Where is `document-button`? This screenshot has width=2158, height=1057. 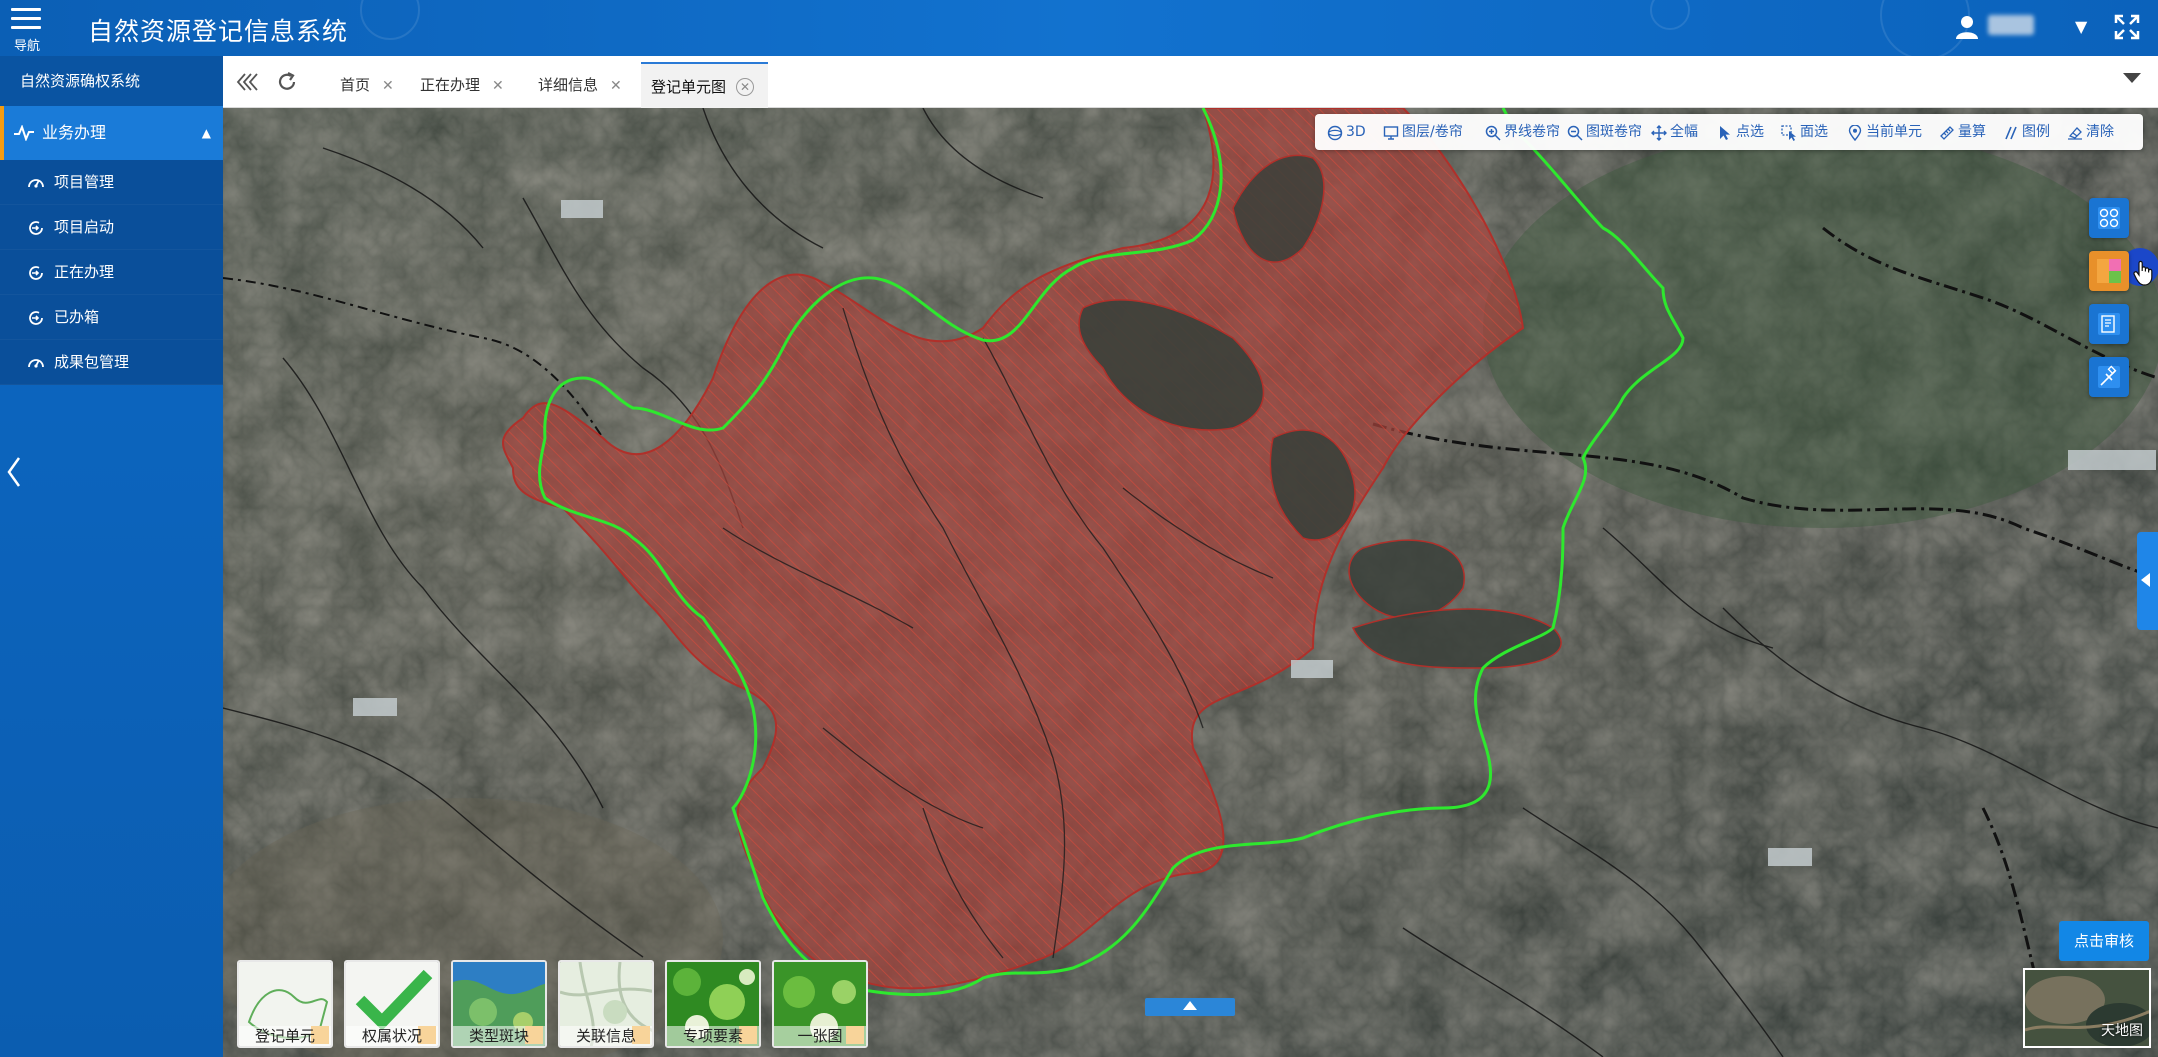 document-button is located at coordinates (2109, 324).